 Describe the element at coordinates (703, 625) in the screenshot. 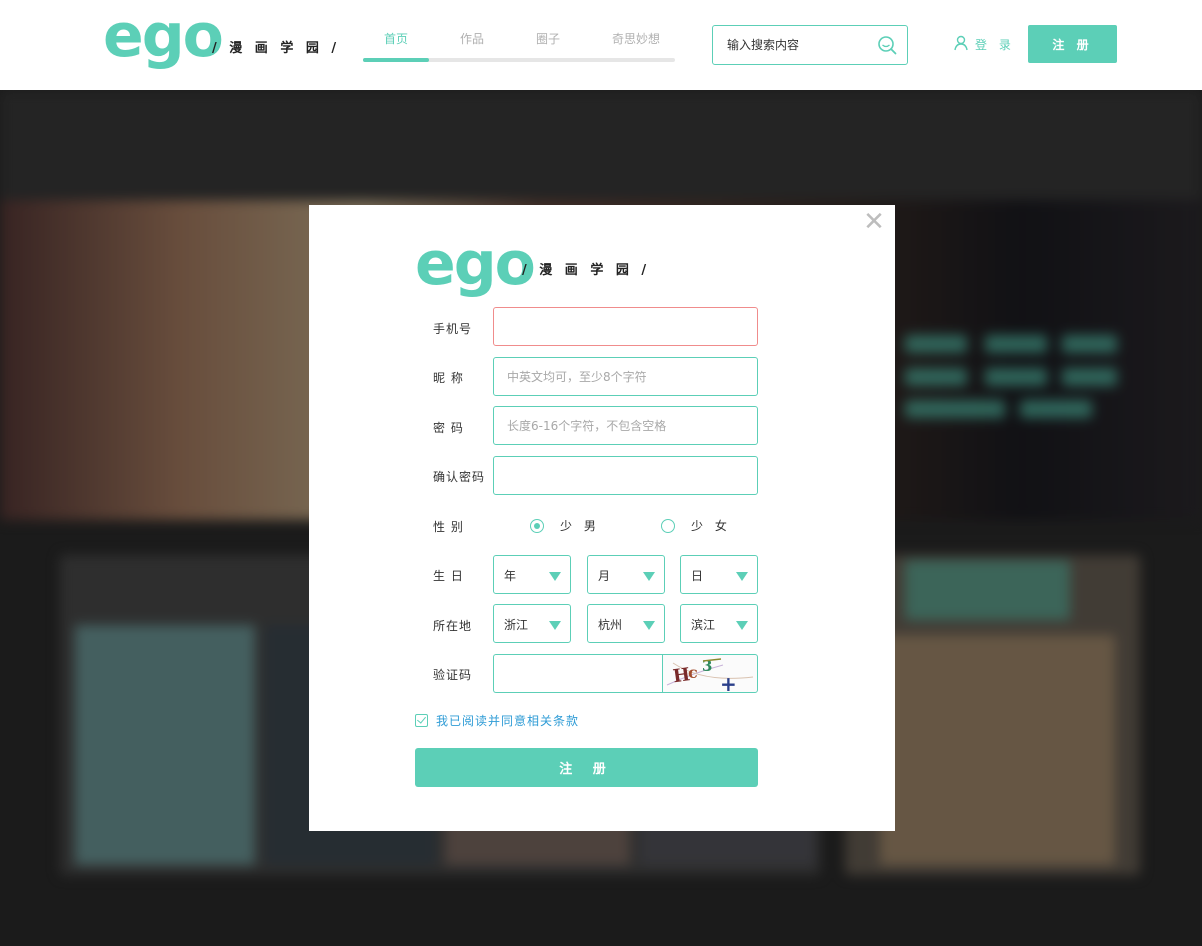

I see `select-value: 滨江` at that location.